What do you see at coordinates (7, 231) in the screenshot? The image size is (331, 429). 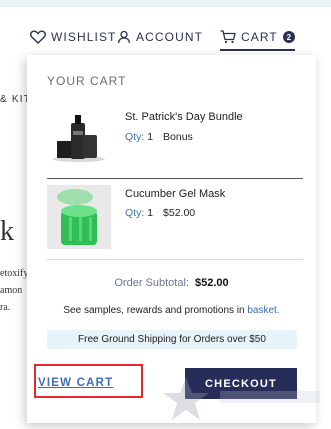 I see `bg-heading-fragment: k` at bounding box center [7, 231].